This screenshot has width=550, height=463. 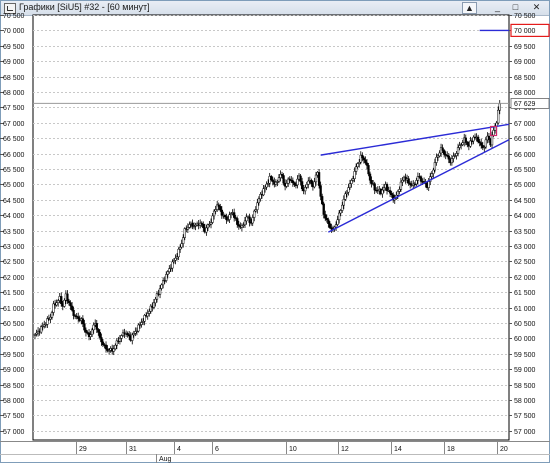 I want to click on y-tick-label-right: 61 000, so click(x=525, y=309).